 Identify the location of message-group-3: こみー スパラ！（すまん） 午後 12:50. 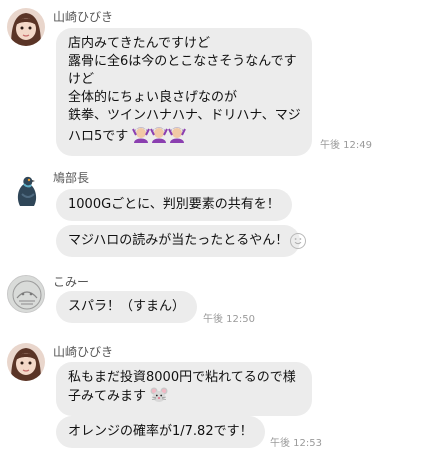
(214, 302).